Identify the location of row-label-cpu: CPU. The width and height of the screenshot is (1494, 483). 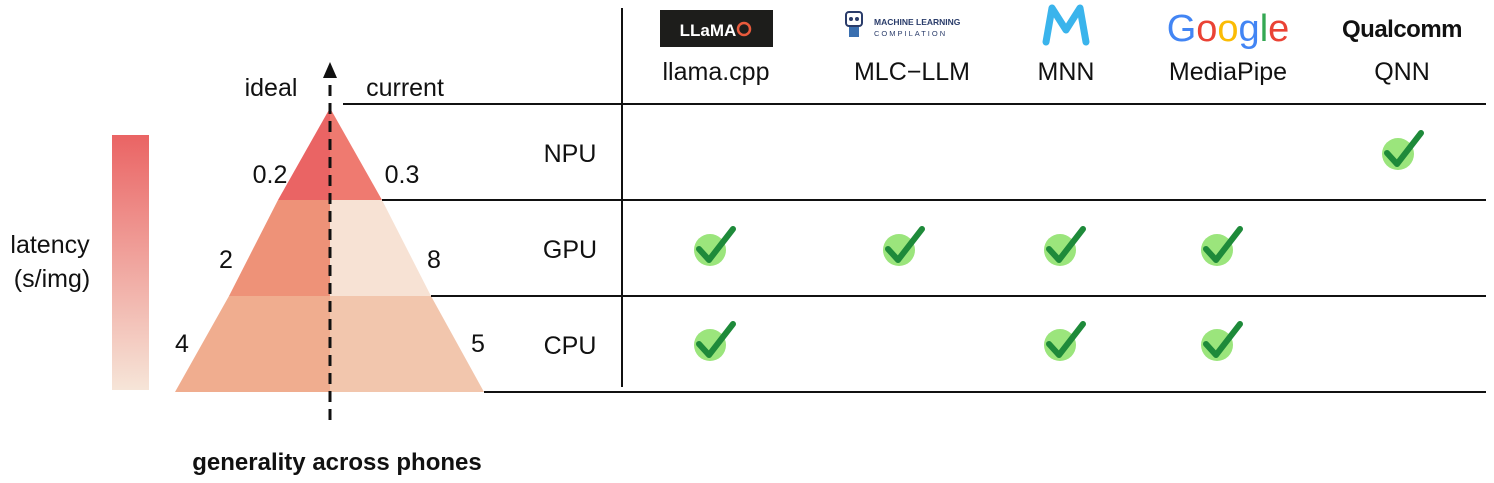
(570, 346).